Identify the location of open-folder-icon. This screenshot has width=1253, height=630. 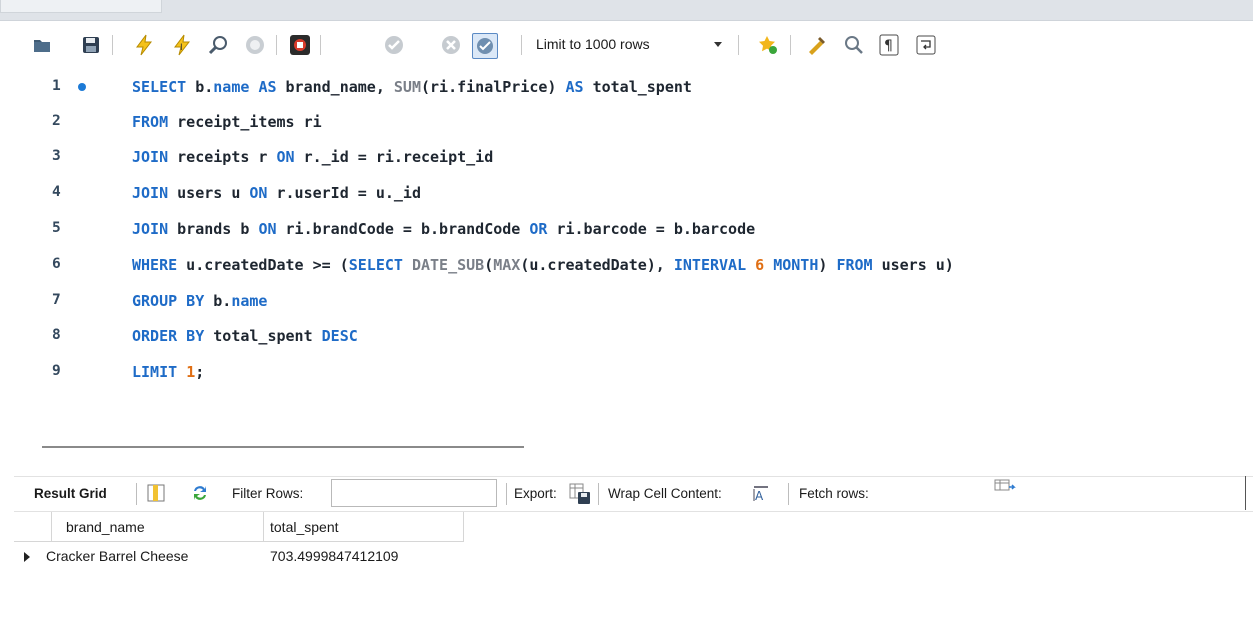
(42, 45).